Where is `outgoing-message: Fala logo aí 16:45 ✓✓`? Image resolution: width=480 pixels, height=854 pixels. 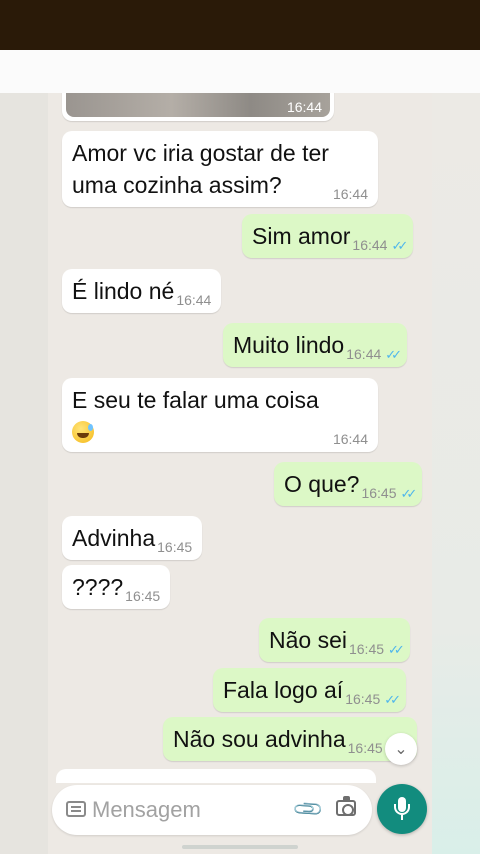 outgoing-message: Fala logo aí 16:45 ✓✓ is located at coordinates (310, 690).